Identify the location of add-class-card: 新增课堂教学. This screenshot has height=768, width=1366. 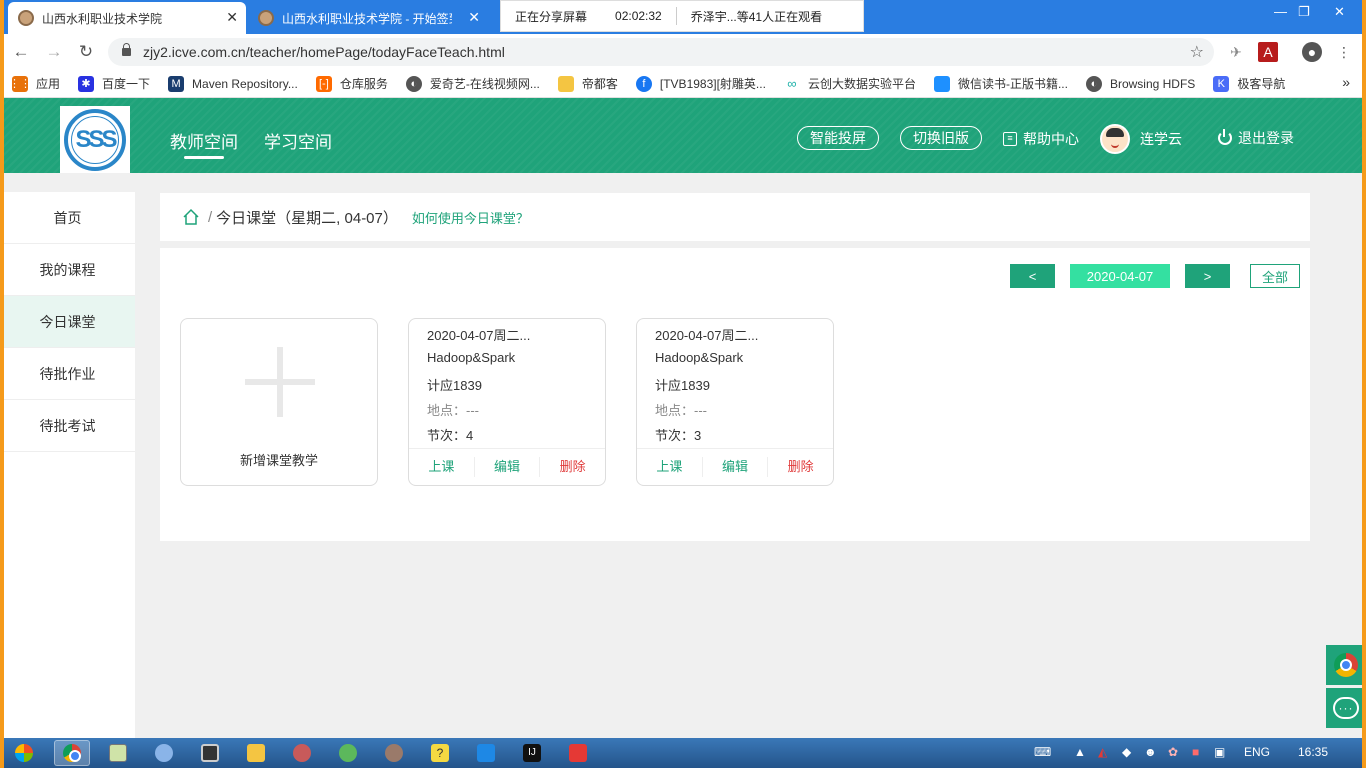
(279, 402).